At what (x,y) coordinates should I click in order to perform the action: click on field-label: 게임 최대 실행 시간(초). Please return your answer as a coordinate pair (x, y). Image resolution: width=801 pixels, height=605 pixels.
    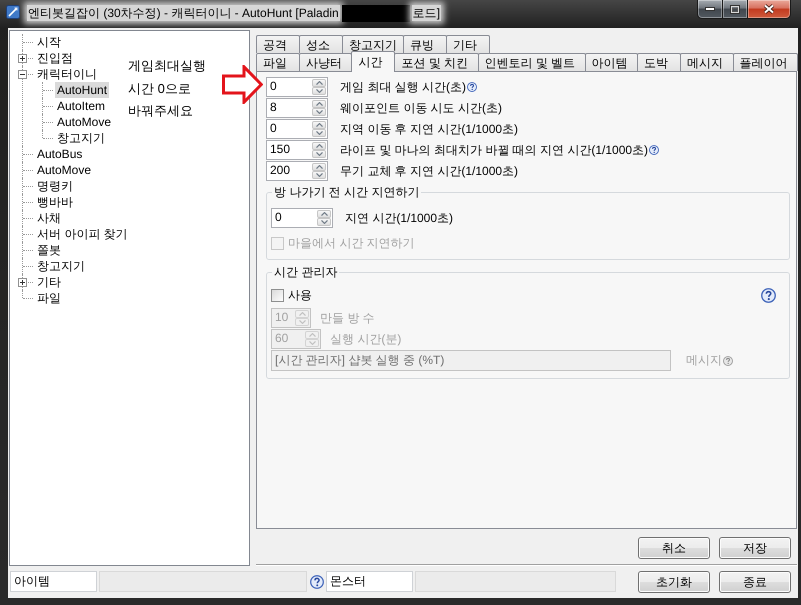
    Looking at the image, I should click on (403, 87).